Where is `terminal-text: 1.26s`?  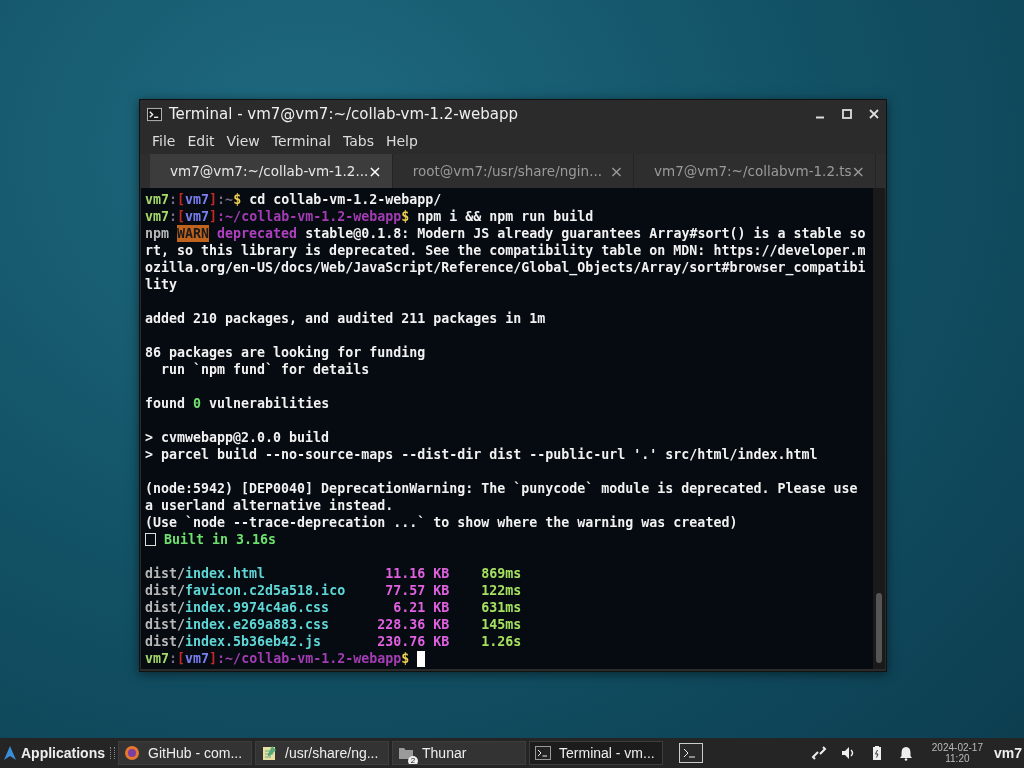
terminal-text: 1.26s is located at coordinates (502, 641).